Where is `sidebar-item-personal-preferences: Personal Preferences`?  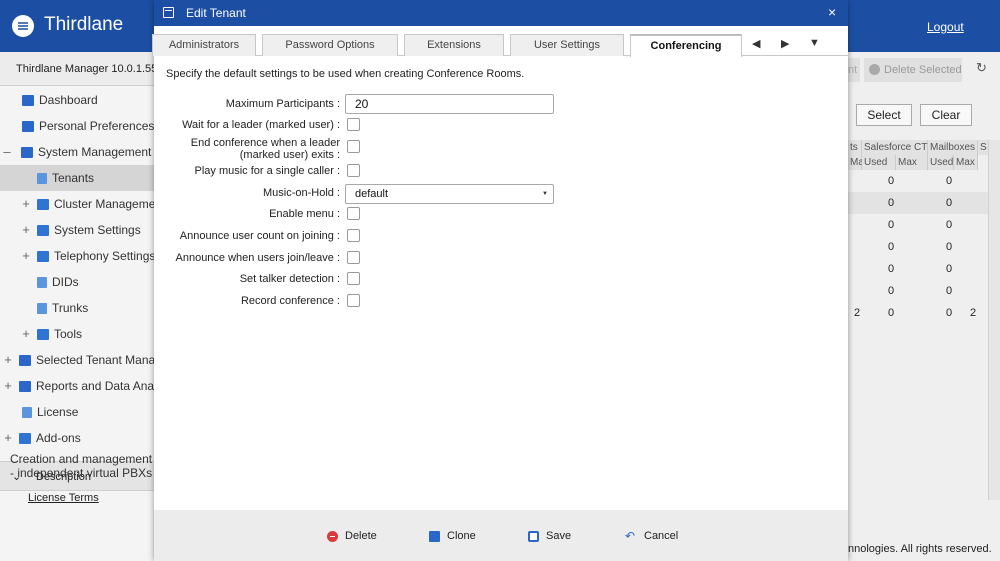
sidebar-item-personal-preferences: Personal Preferences is located at coordinates (81, 126).